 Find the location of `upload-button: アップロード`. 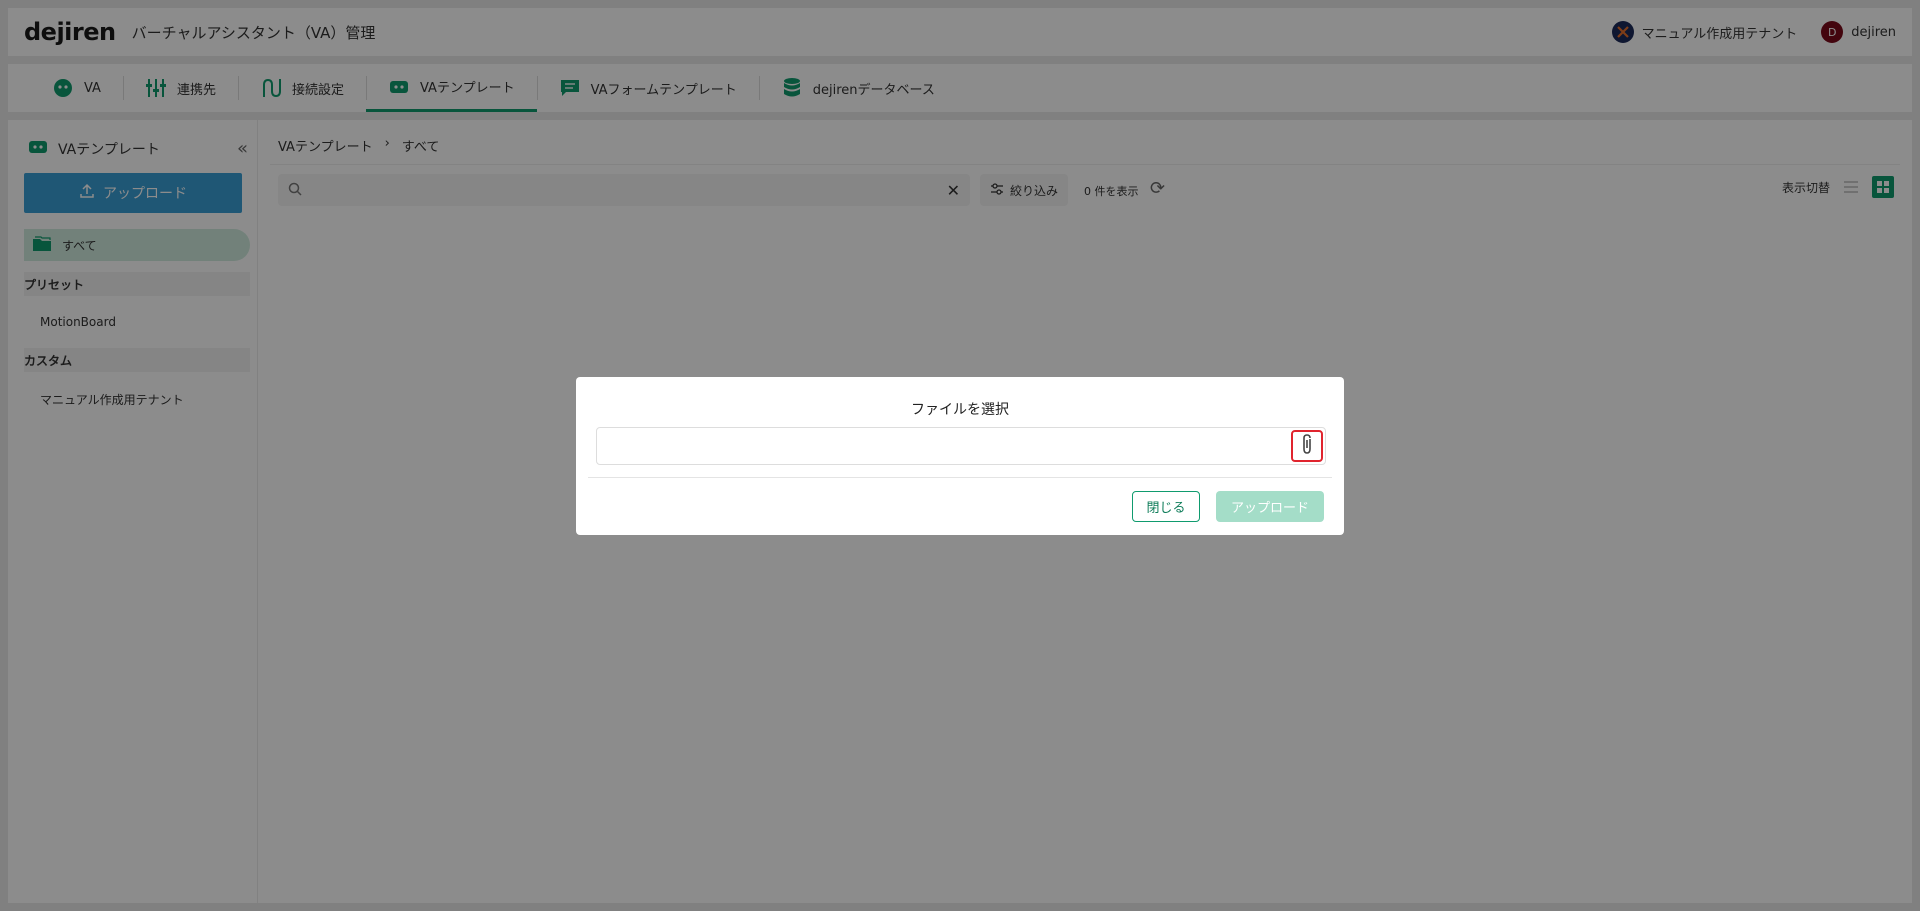

upload-button: アップロード is located at coordinates (1270, 506).